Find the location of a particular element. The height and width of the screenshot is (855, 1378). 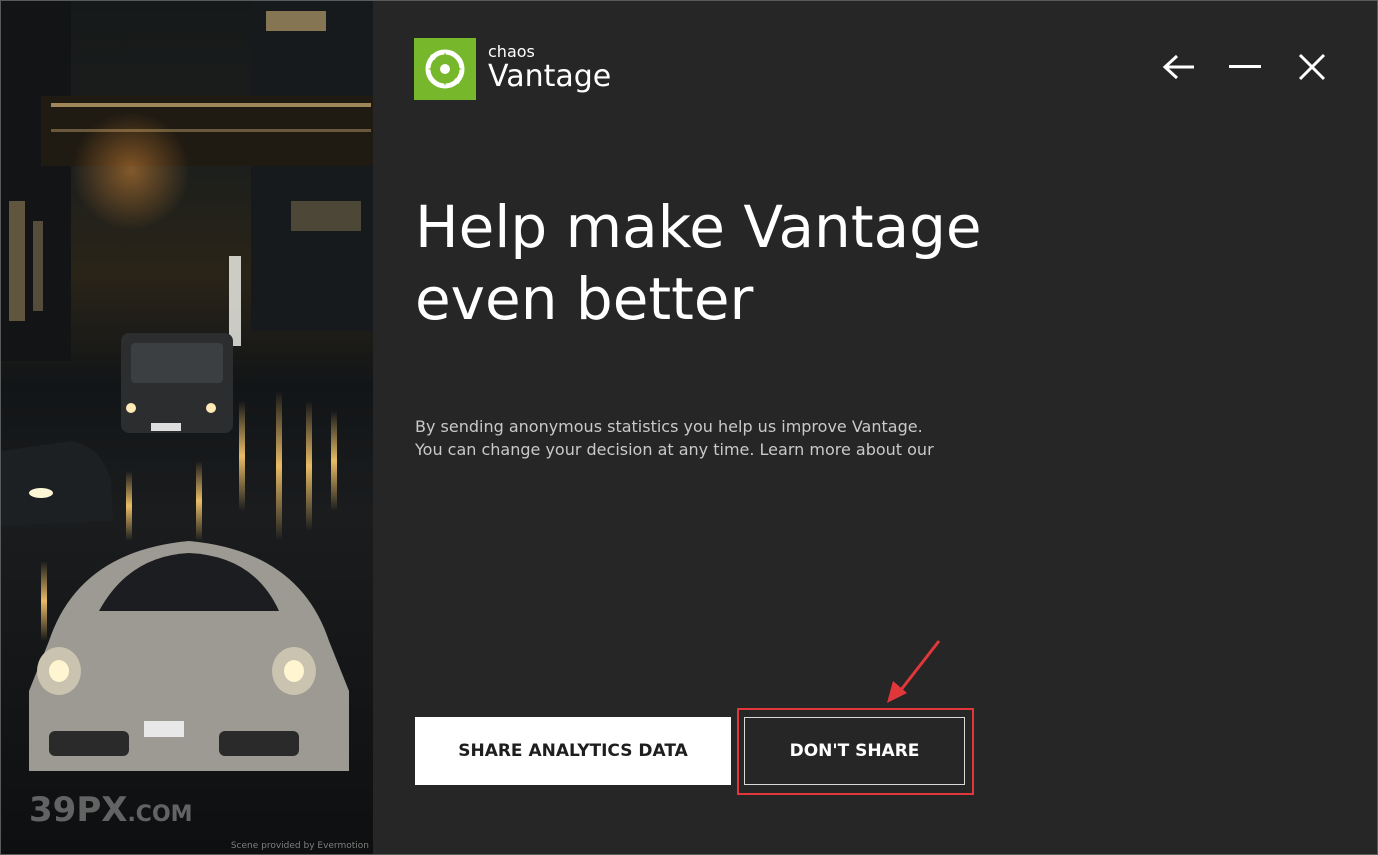

annotation-highlight-box is located at coordinates (855, 751).